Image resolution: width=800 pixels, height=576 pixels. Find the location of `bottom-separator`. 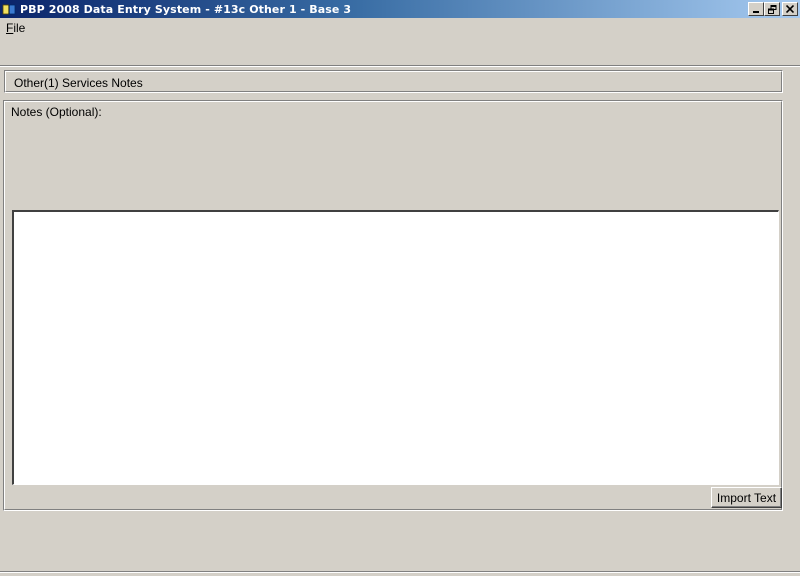

bottom-separator is located at coordinates (400, 572).